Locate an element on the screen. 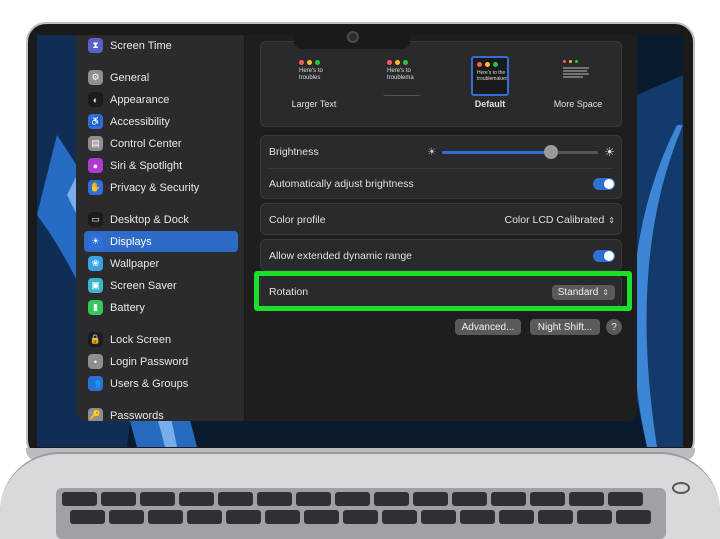  color-profile-value: Color LCD Calibrated is located at coordinates (554, 220).